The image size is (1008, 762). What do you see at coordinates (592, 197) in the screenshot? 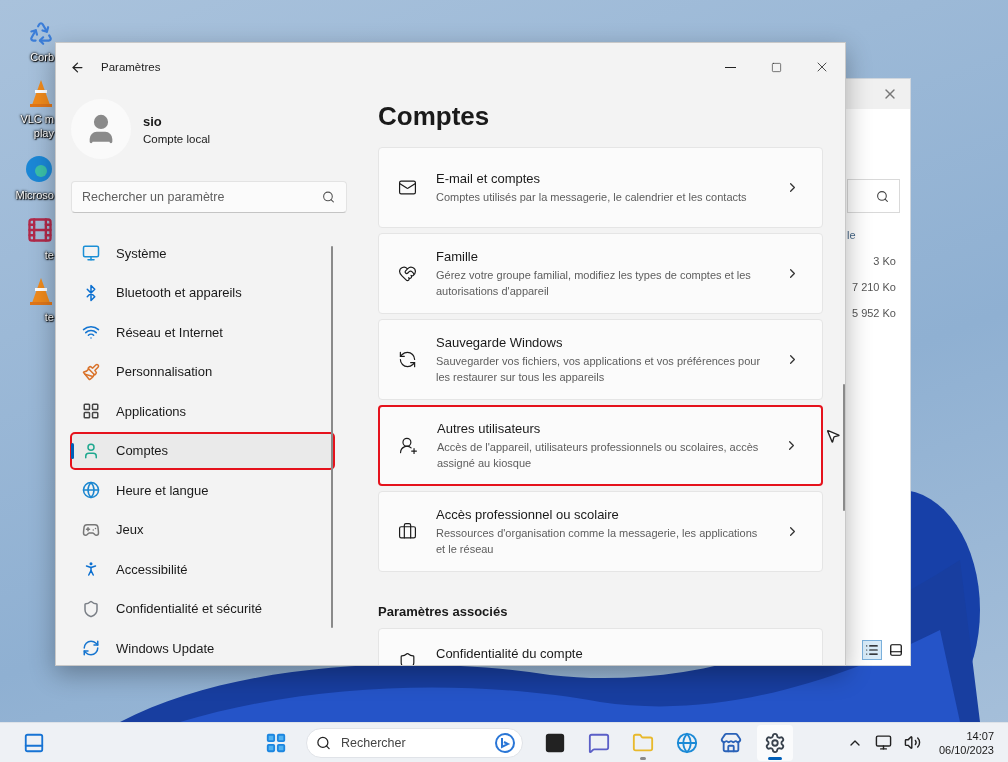
I see `card-description: Comptes utilisés par la messagerie, le calendrier et les contacts` at bounding box center [592, 197].